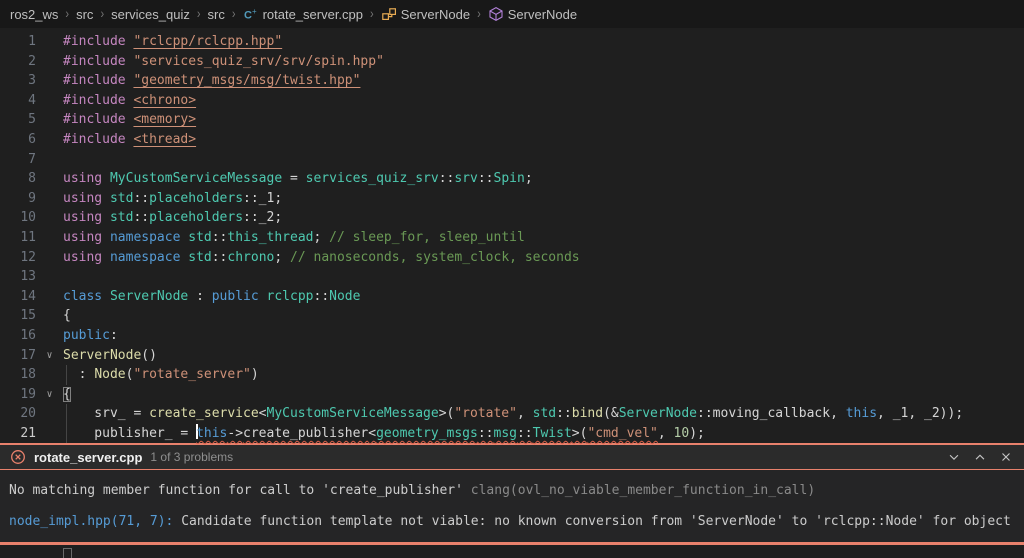 The image size is (1024, 558). Describe the element at coordinates (262, 414) in the screenshot. I see `code-token: <` at that location.